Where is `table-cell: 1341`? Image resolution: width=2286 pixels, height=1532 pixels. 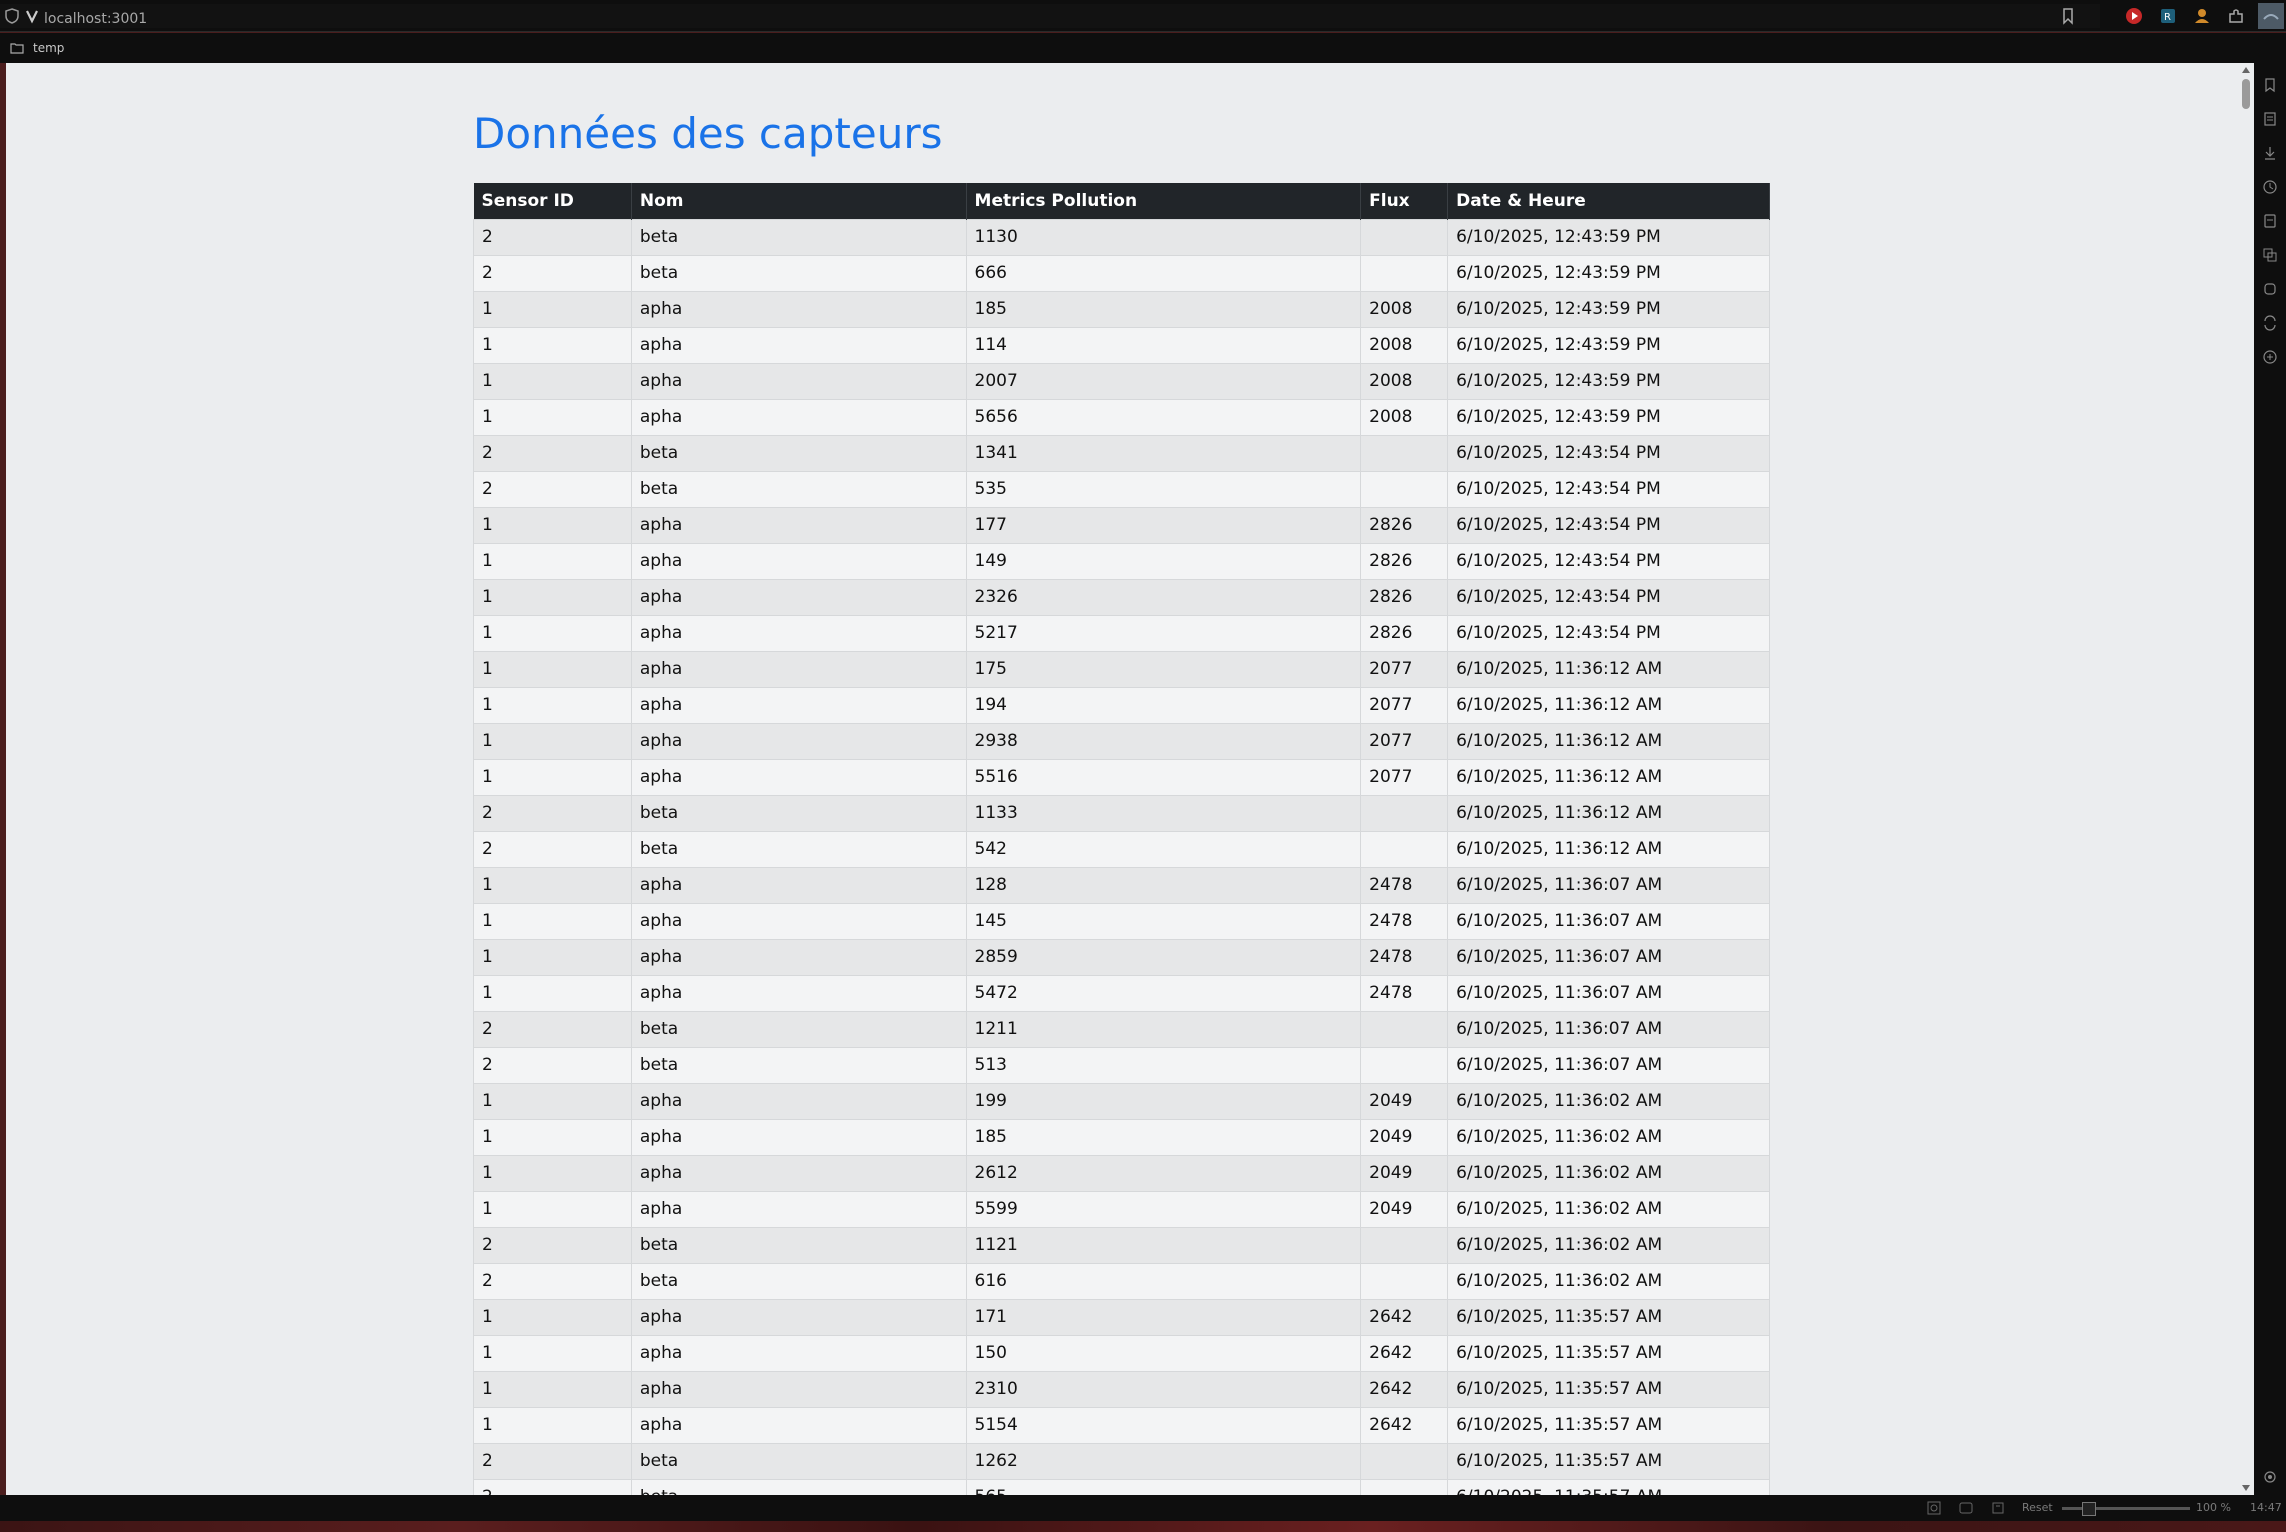
table-cell: 1341 is located at coordinates (1163, 453).